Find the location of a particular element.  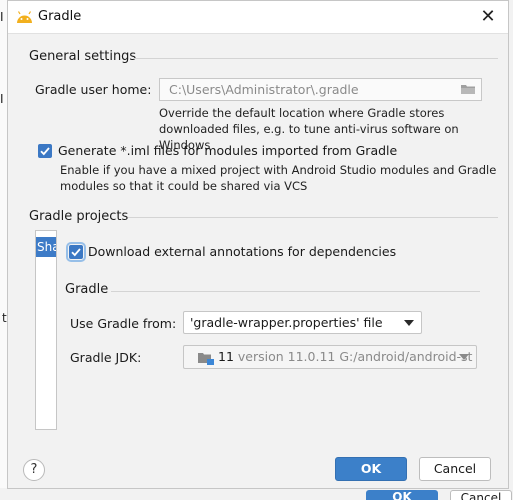

gradle-jdk-dropdown: 11 version 11.0.11 G:/android/android-st is located at coordinates (330, 357).